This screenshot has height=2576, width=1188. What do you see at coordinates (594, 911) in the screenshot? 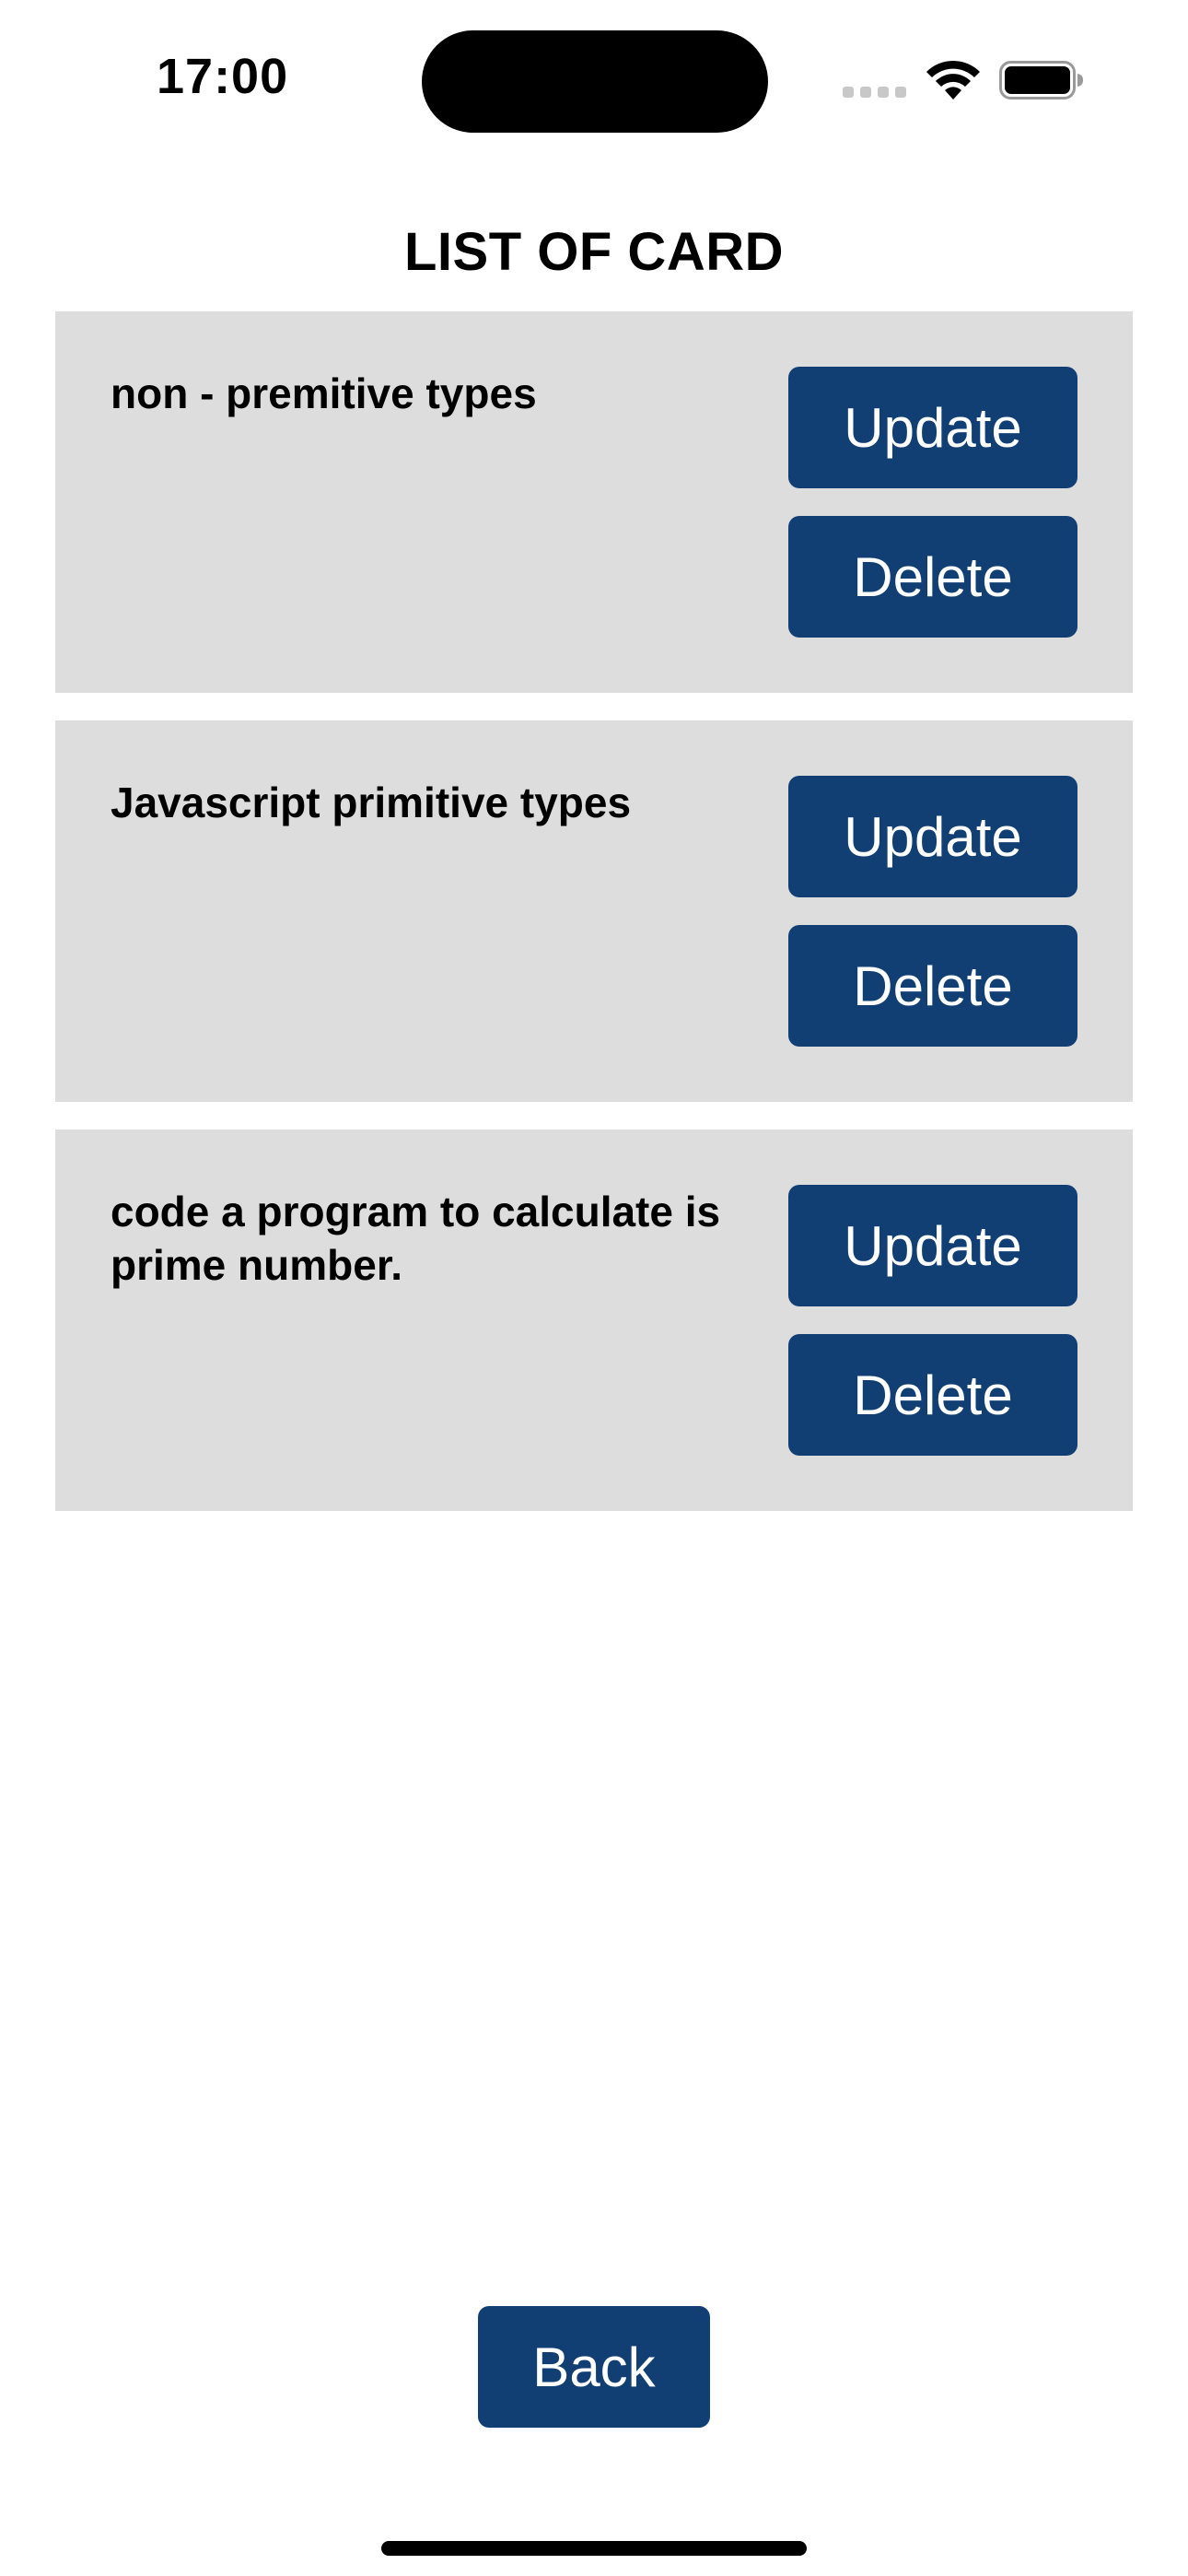
I see `card-item: Javascript primitive types Update Delete` at bounding box center [594, 911].